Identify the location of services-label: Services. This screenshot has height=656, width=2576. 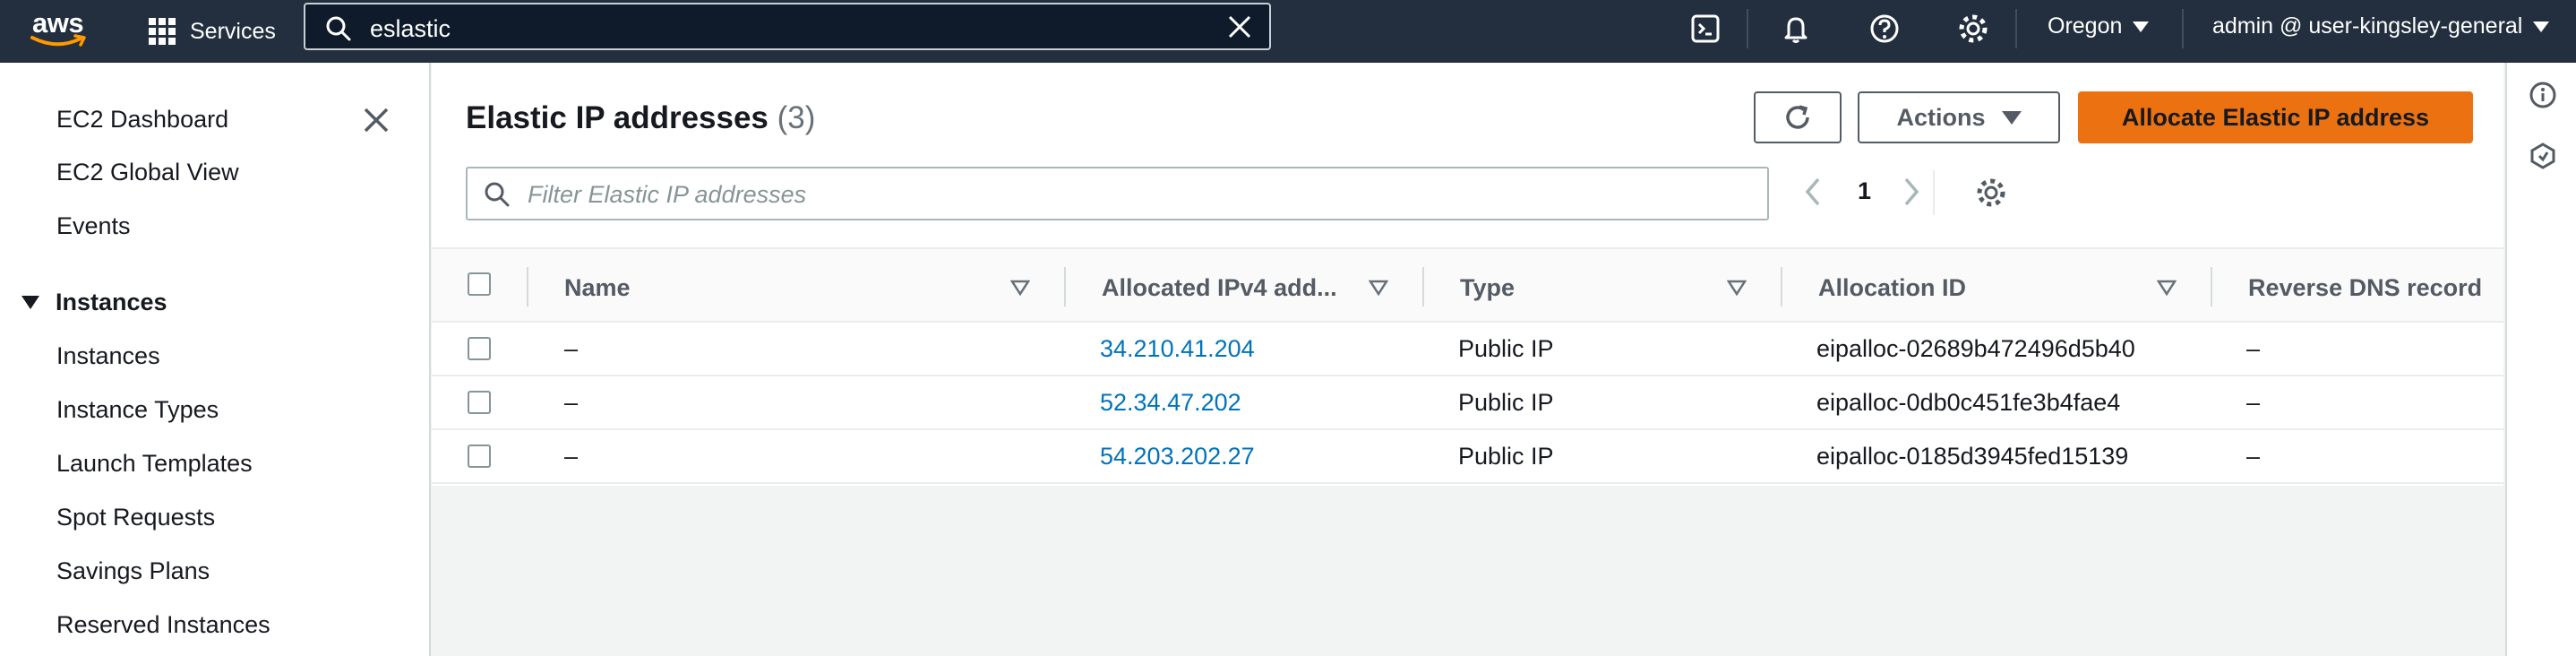
(233, 31).